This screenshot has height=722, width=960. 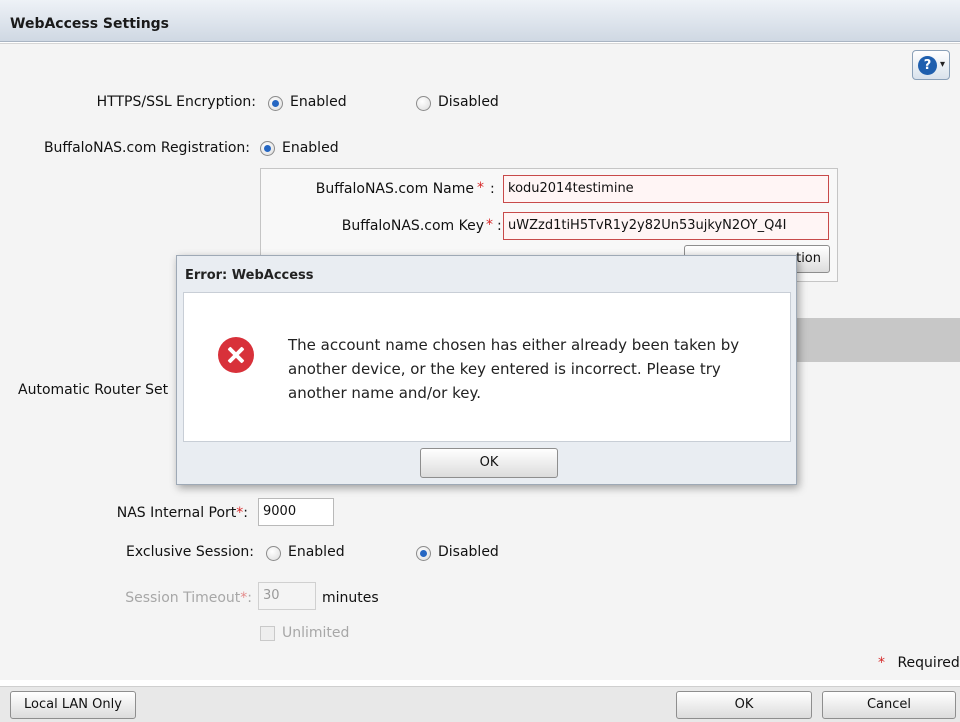 I want to click on internal-port-input: 9000, so click(x=296, y=512).